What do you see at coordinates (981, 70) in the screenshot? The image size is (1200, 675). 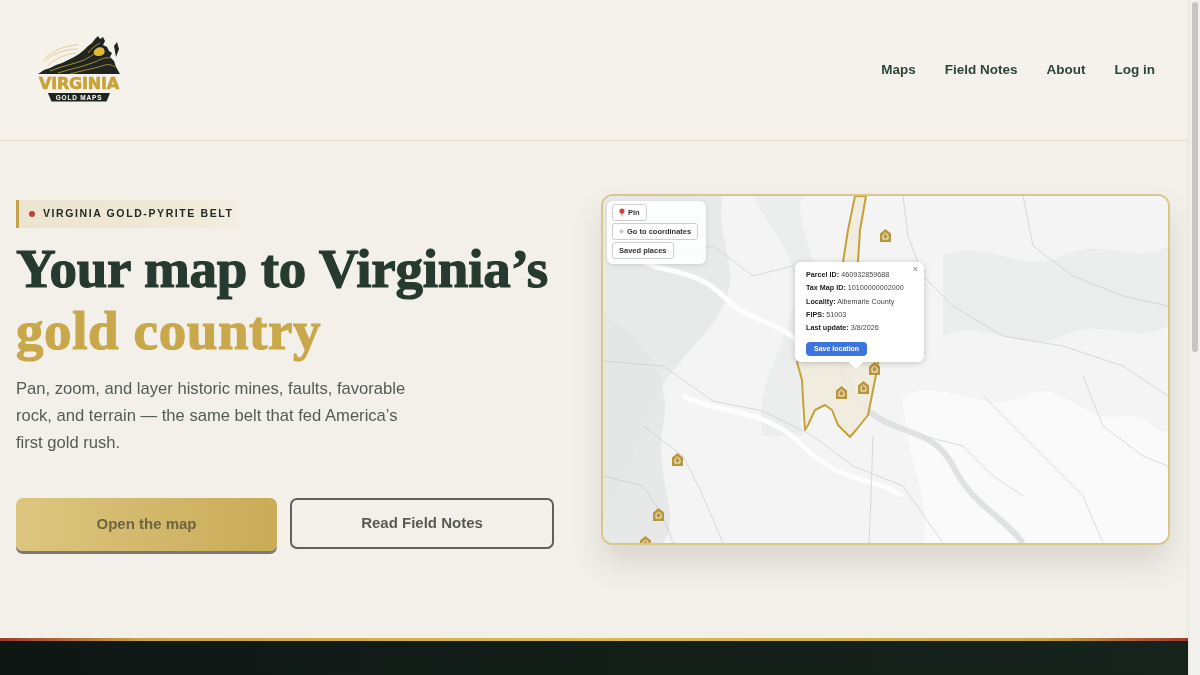 I see `nav-link: Field Notes` at bounding box center [981, 70].